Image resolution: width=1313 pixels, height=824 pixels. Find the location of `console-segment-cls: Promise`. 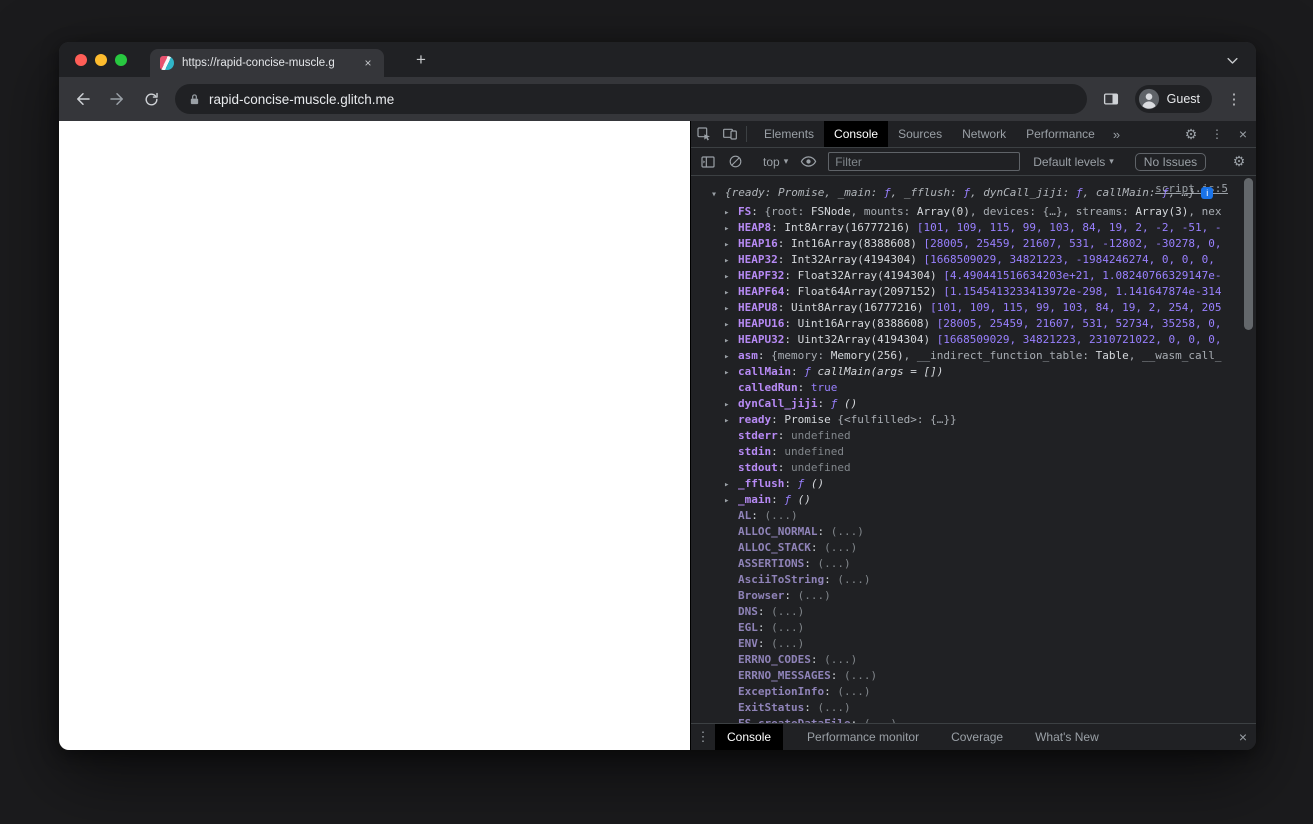

console-segment-cls: Promise is located at coordinates (811, 419).